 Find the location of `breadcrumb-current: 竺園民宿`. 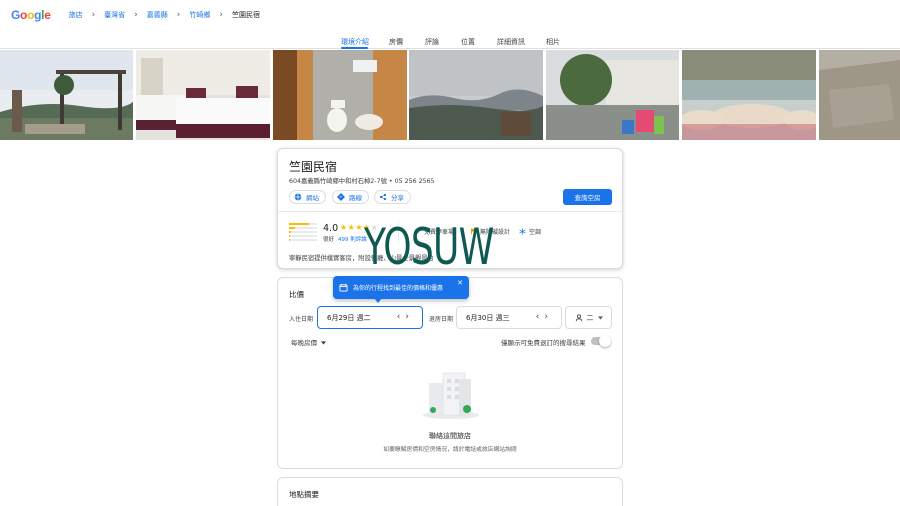

breadcrumb-current: 竺園民宿 is located at coordinates (246, 15).